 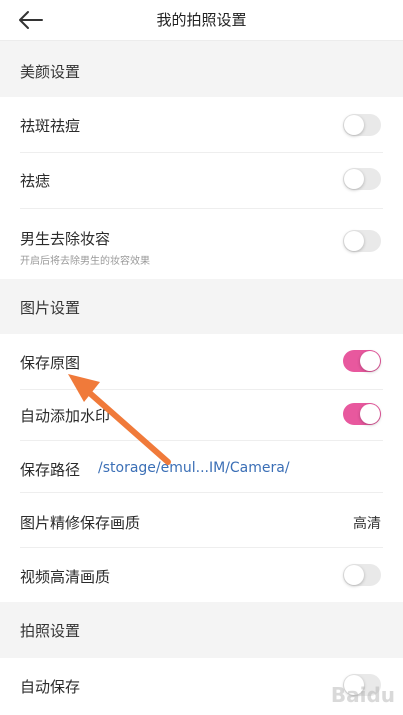 What do you see at coordinates (119, 419) in the screenshot?
I see `annotation-arrow-icon` at bounding box center [119, 419].